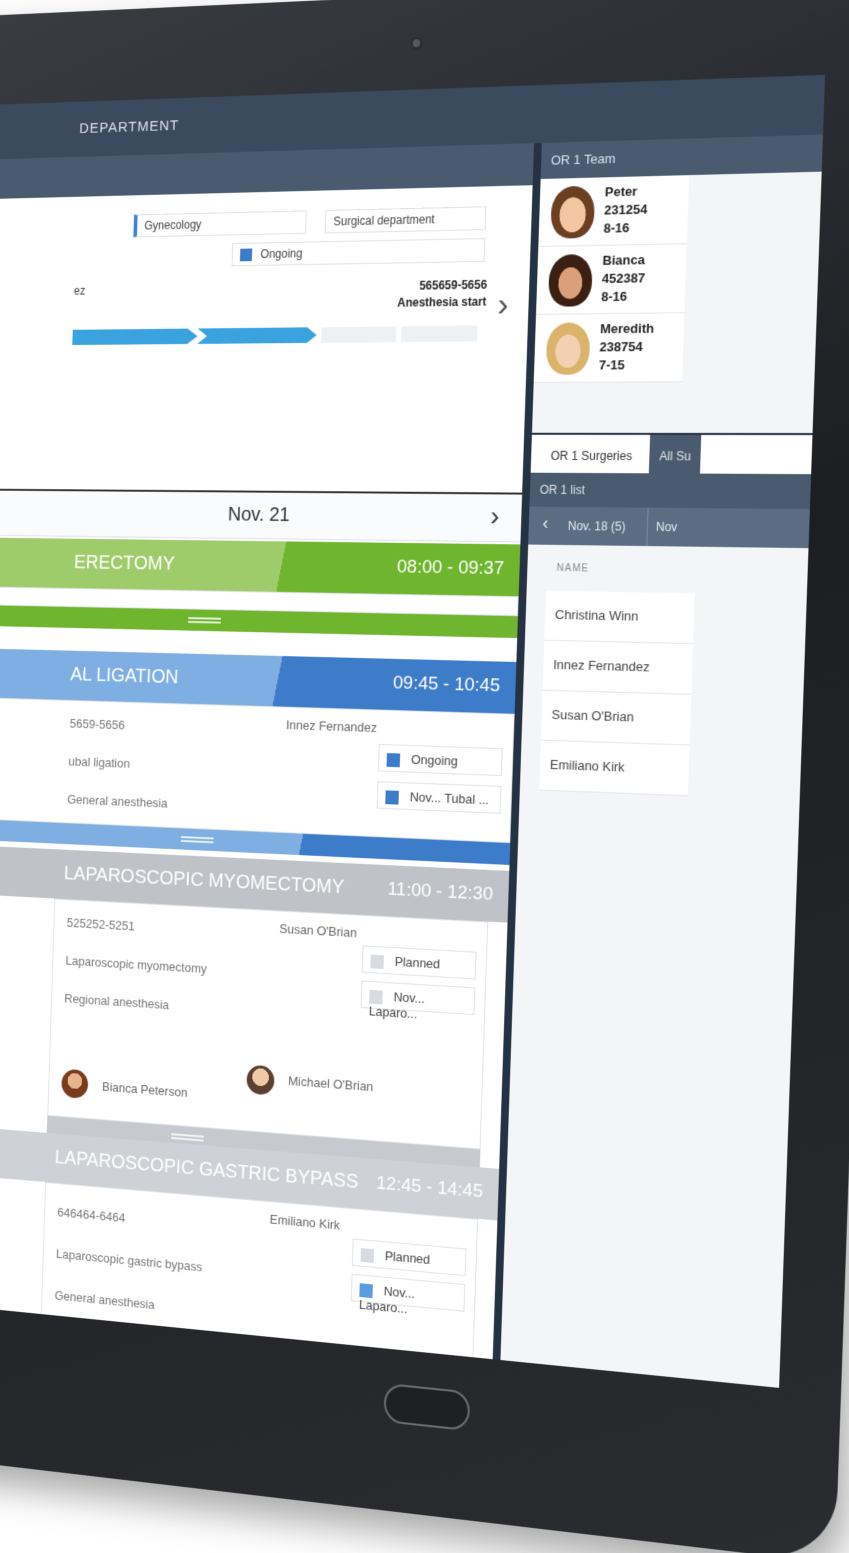 The width and height of the screenshot is (849, 1553). I want to click on team-header: OR 1 Team, so click(682, 156).